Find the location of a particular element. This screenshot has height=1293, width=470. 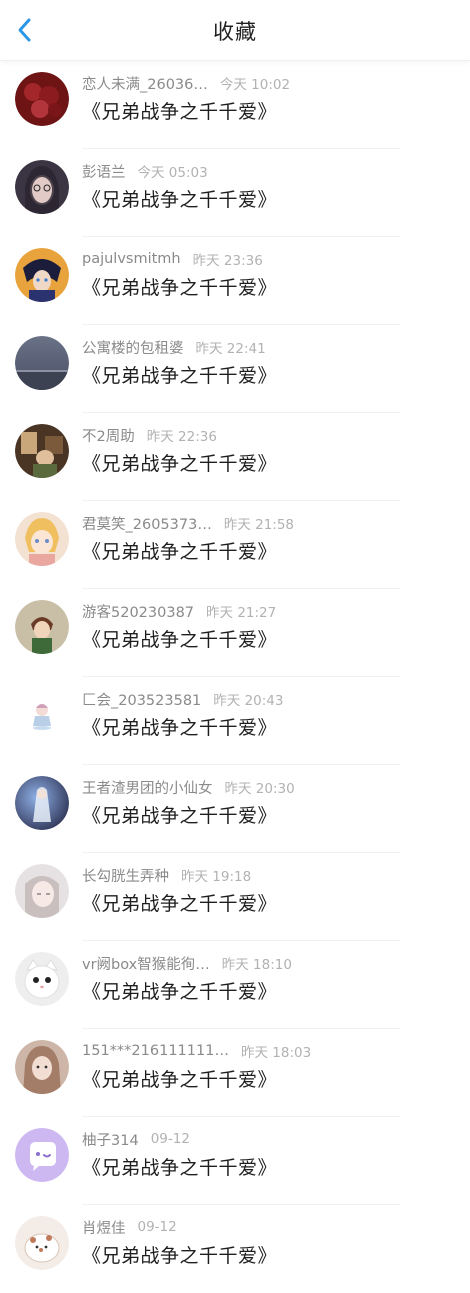

user-name: 匚会_203523581 is located at coordinates (141, 699).